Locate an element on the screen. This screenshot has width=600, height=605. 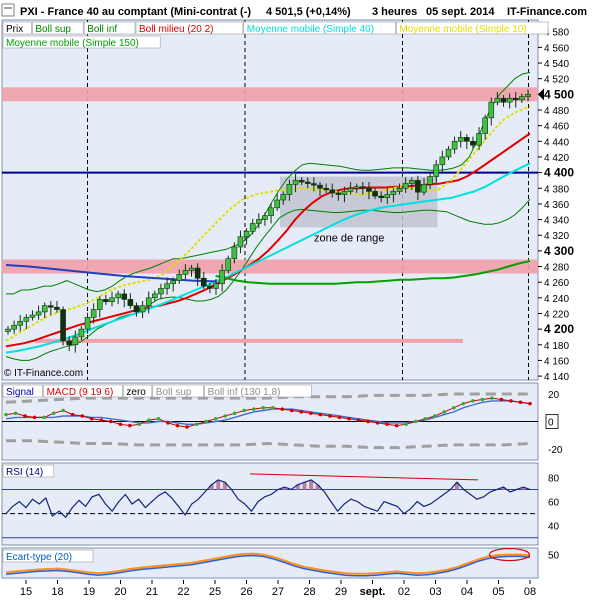
main-y-tick-label: 4 260 is located at coordinates (556, 283).